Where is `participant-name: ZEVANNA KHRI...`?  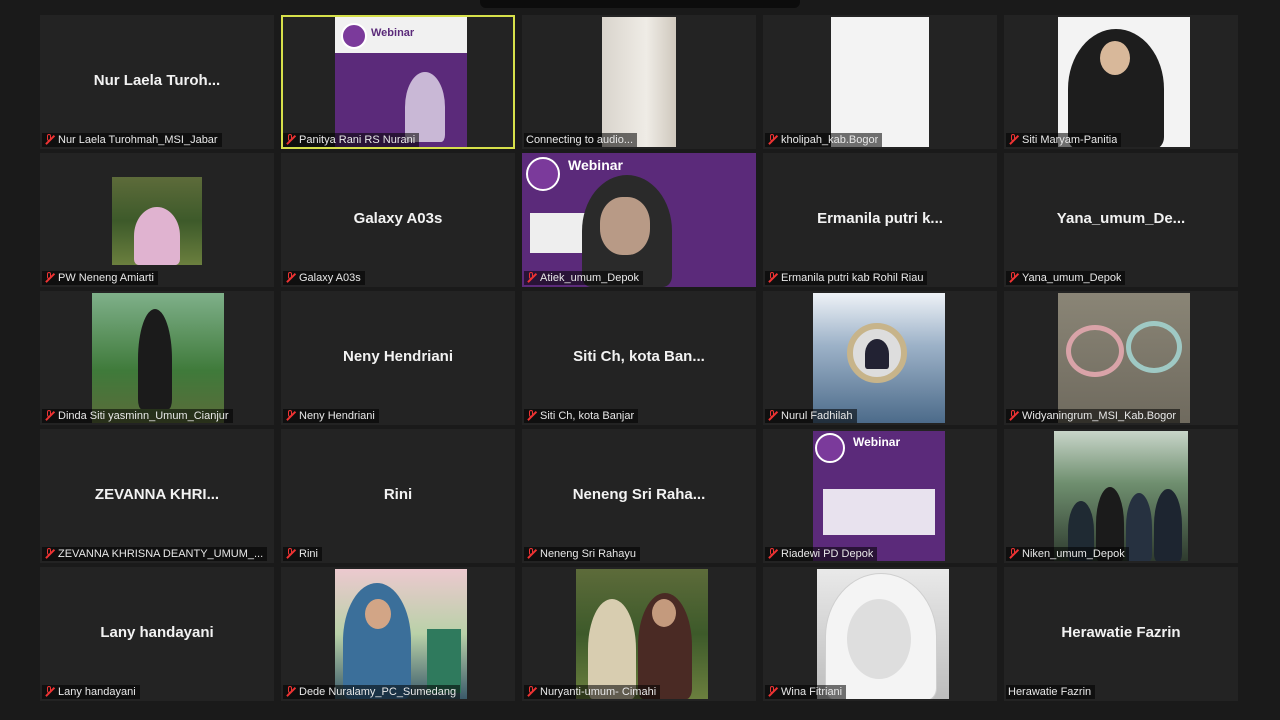
participant-name: ZEVANNA KHRI... is located at coordinates (157, 494).